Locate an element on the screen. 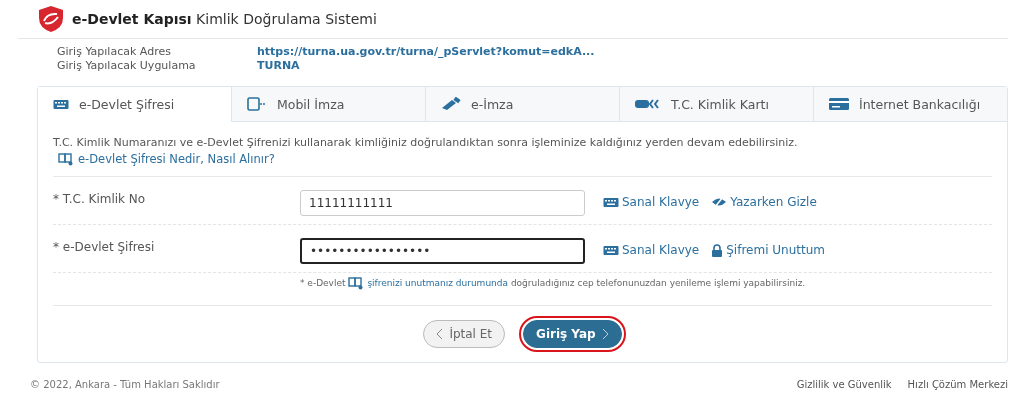 This screenshot has width=1026, height=416. copyright-text: © 2022, Ankara - Tüm Hakları Saklıdır is located at coordinates (125, 384).